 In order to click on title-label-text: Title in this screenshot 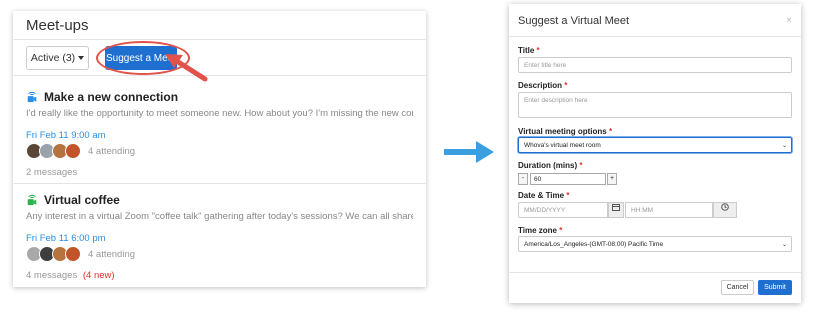, I will do `click(526, 50)`.